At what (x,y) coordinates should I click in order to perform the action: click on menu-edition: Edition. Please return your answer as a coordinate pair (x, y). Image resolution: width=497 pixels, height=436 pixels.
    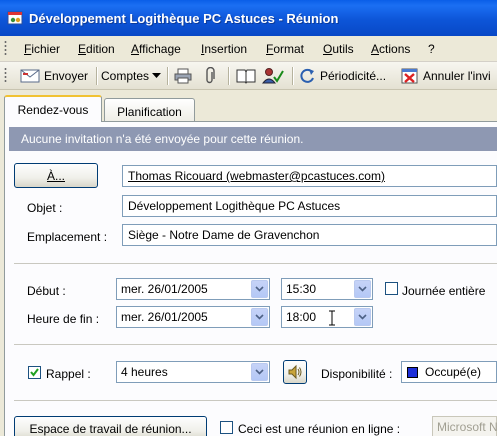
    Looking at the image, I should click on (96, 49).